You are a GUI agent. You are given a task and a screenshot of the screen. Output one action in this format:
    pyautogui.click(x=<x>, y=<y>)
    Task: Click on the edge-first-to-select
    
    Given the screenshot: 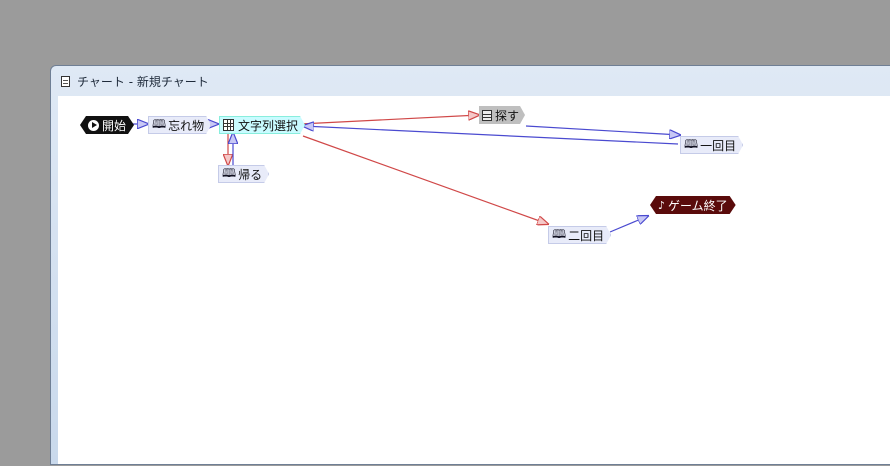 What is the action you would take?
    pyautogui.click(x=491, y=135)
    